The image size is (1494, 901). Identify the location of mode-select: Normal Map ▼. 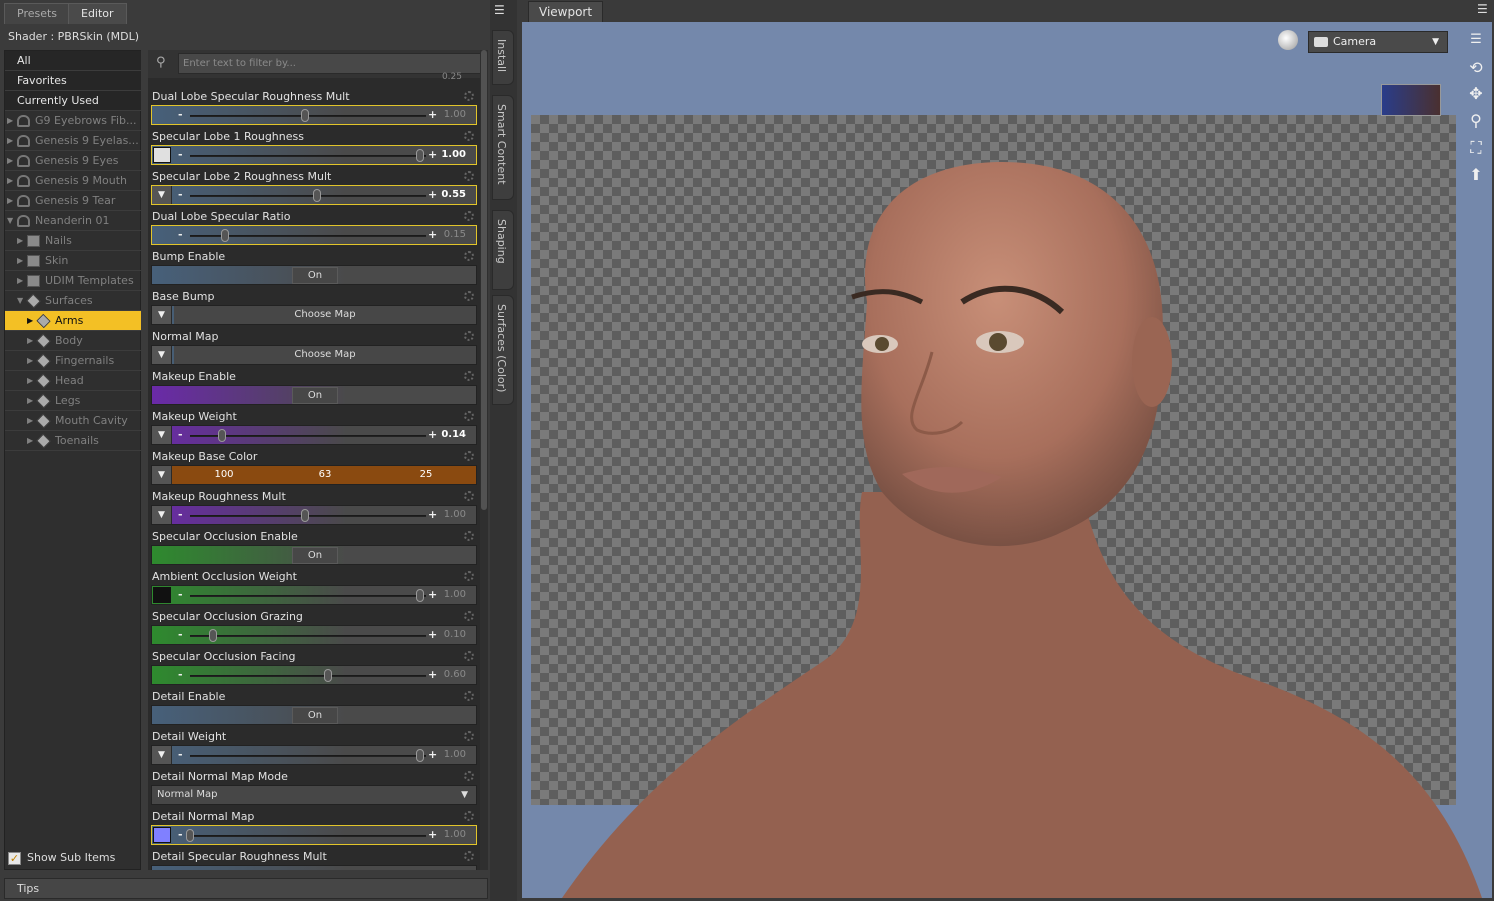
(314, 795).